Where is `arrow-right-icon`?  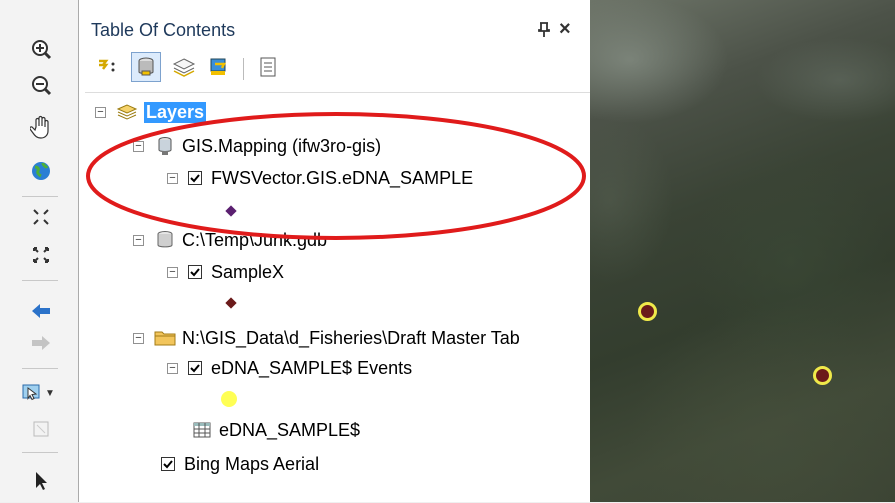 arrow-right-icon is located at coordinates (41, 343).